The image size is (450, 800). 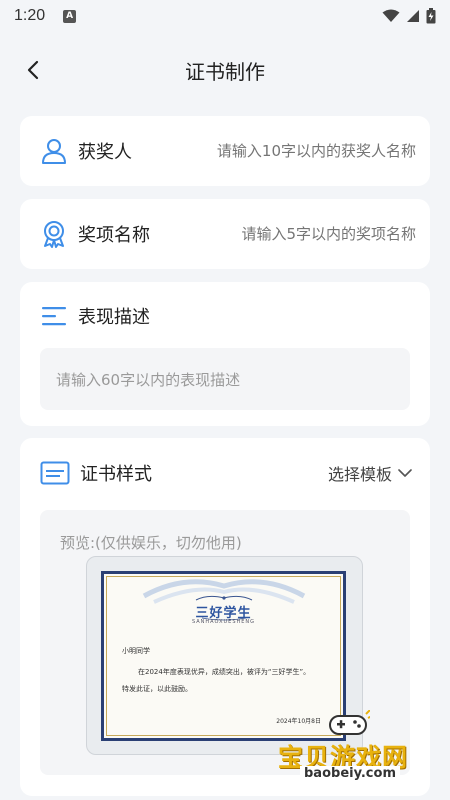 I want to click on list-lines-icon, so click(x=54, y=316).